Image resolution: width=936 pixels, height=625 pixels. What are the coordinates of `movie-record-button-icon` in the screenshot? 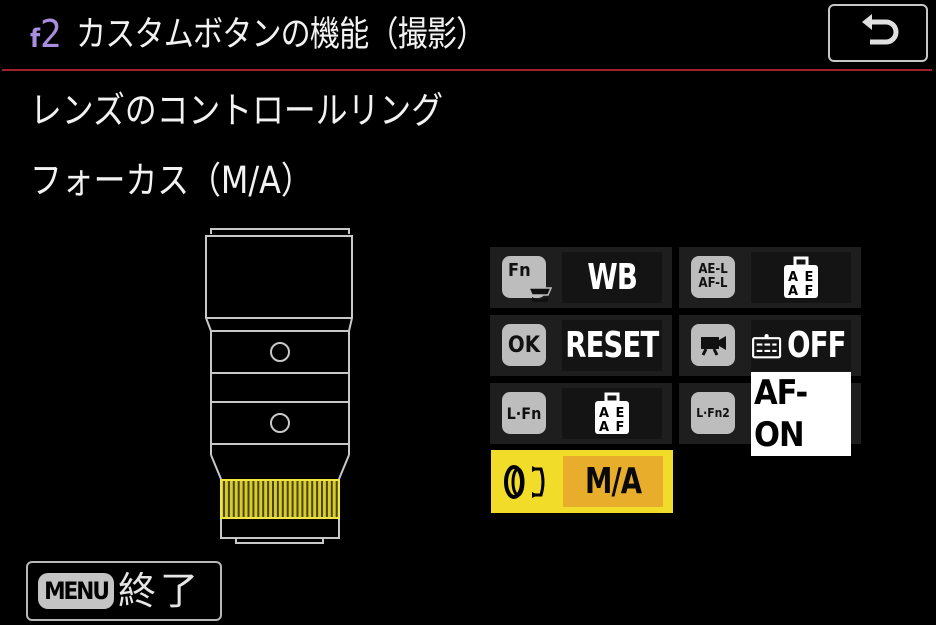 It's located at (713, 345).